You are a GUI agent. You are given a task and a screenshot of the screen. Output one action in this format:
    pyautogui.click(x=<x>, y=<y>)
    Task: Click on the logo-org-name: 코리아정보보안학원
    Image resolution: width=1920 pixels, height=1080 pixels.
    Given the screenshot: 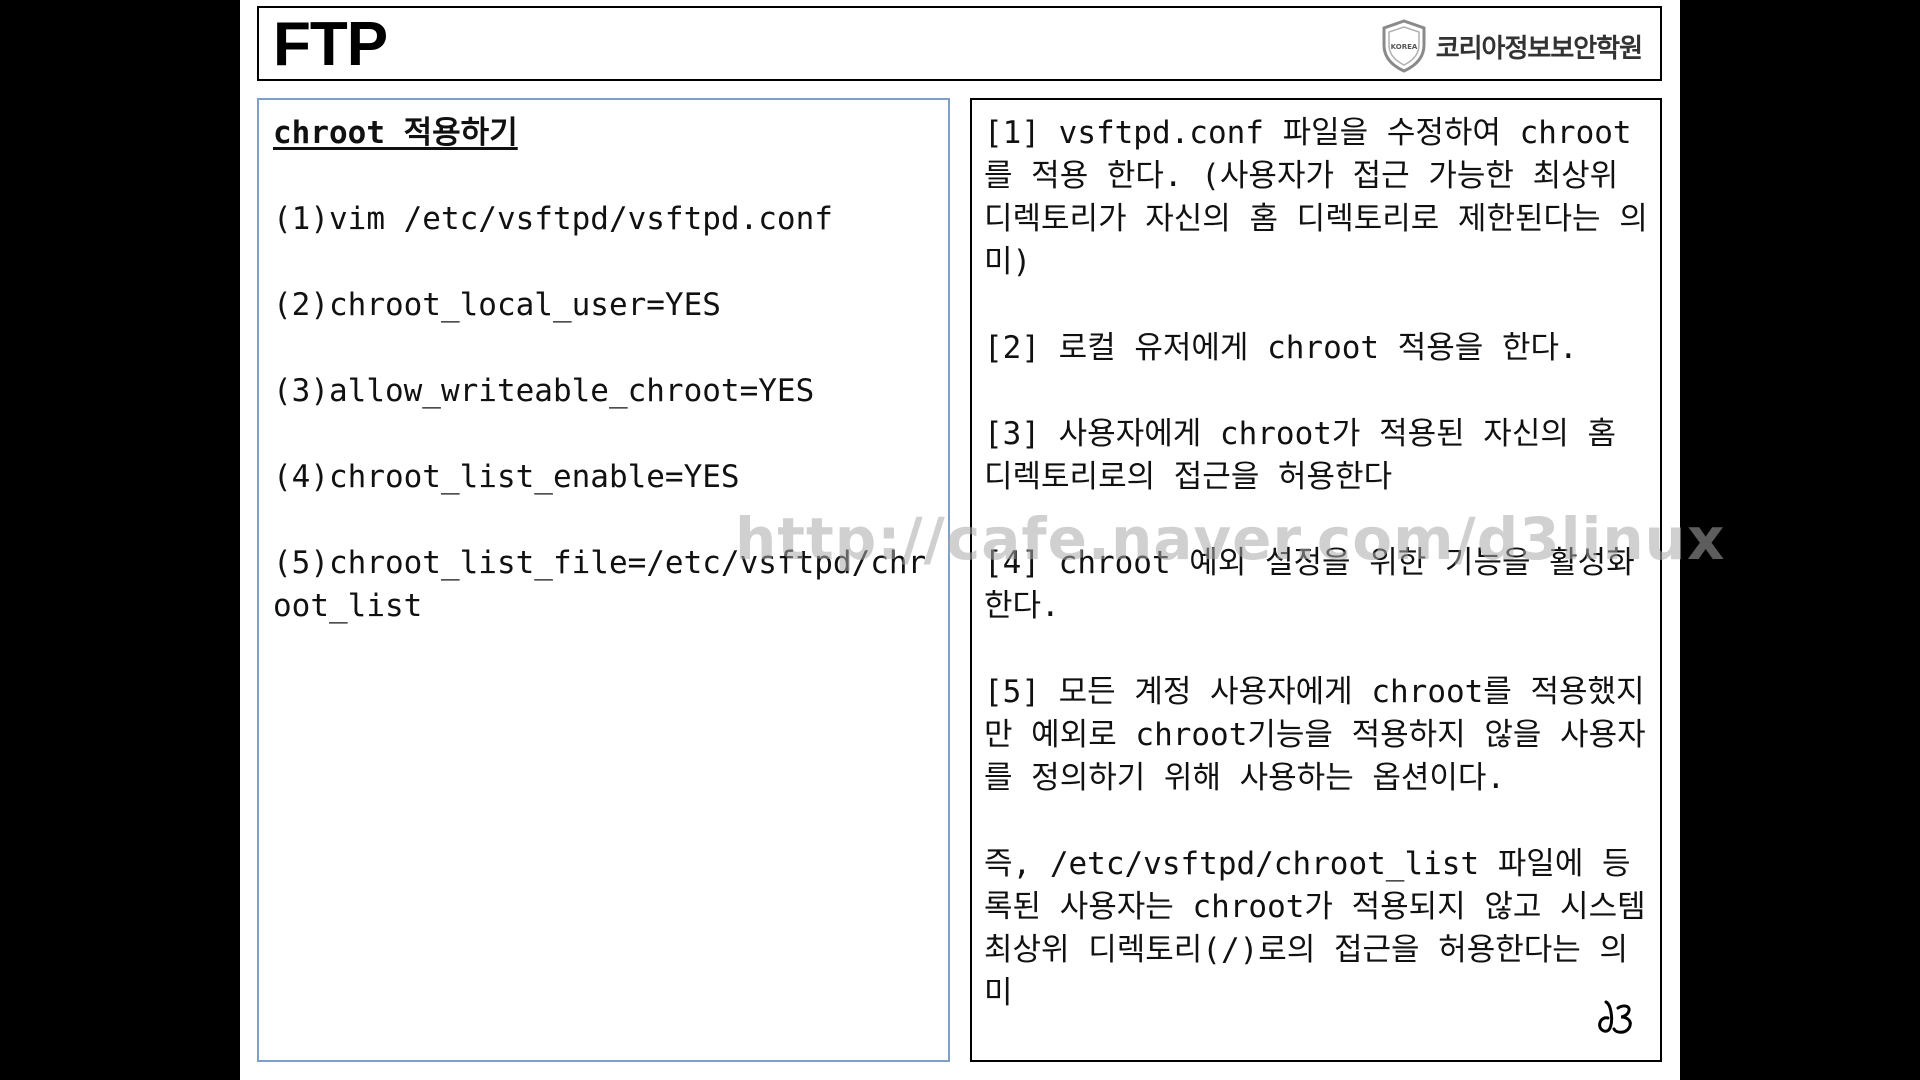 What is the action you would take?
    pyautogui.click(x=1539, y=48)
    